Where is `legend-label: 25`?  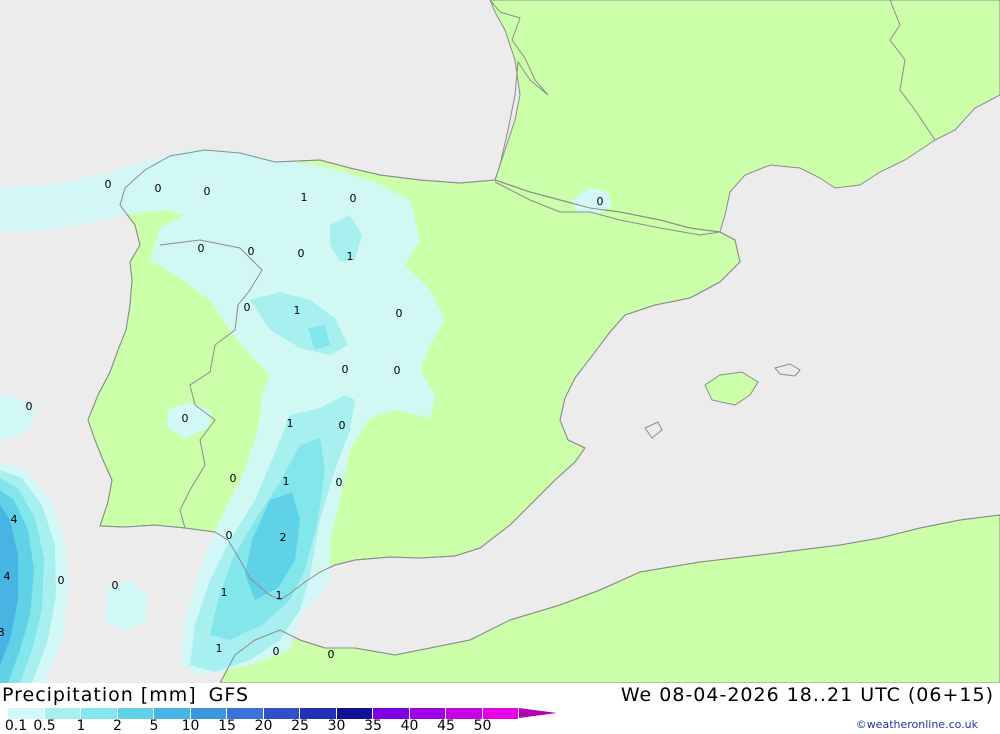 legend-label: 25 is located at coordinates (300, 726).